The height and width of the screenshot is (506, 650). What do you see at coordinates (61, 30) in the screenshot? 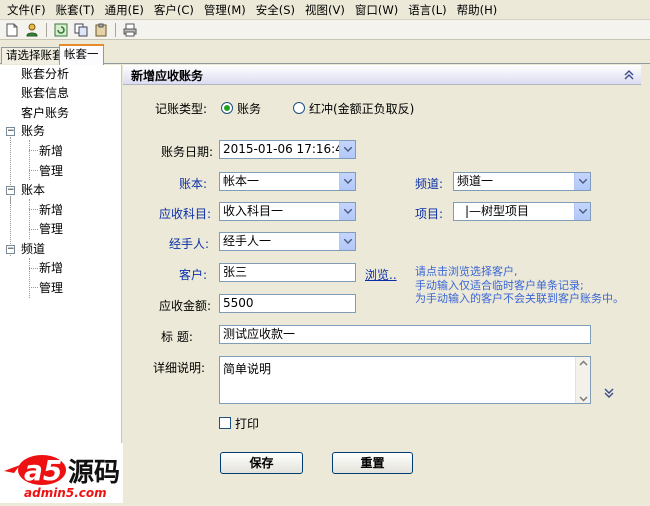
I see `refresh-icon` at bounding box center [61, 30].